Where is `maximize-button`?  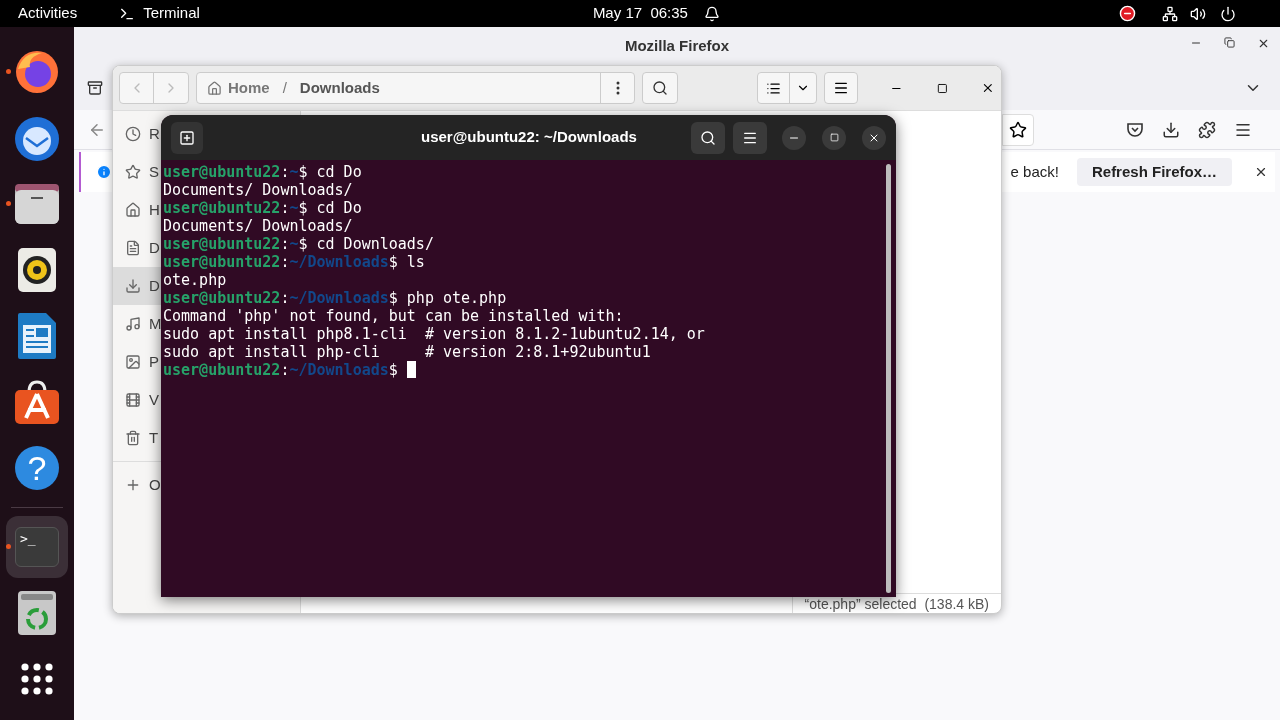 maximize-button is located at coordinates (834, 137).